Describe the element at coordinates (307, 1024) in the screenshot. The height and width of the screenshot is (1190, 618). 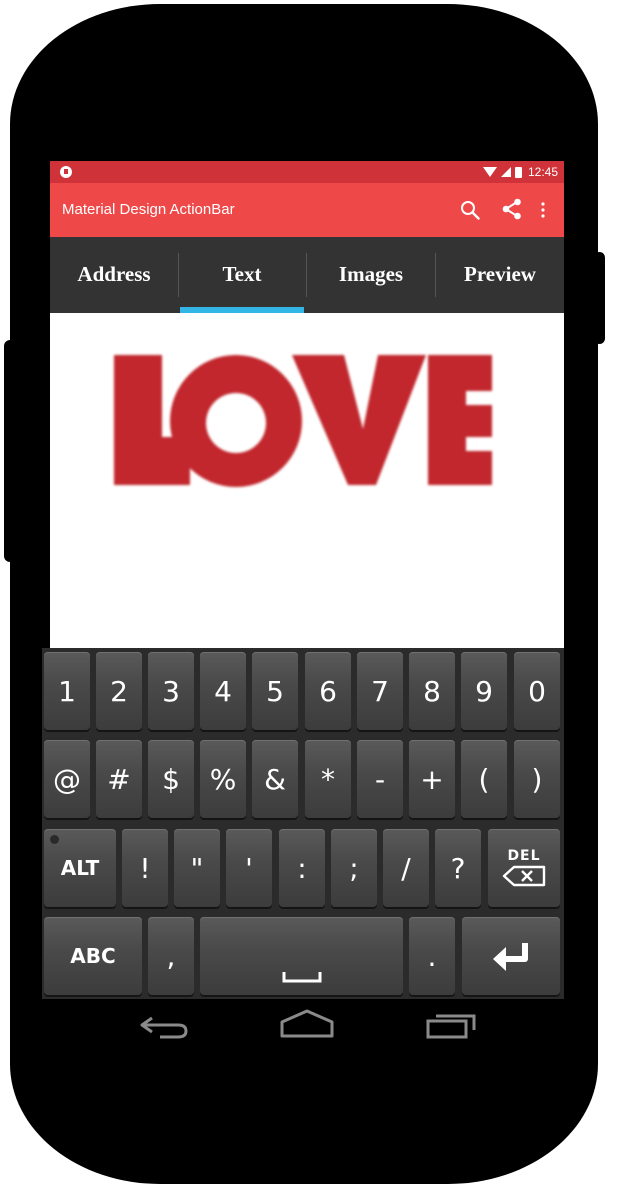
I see `home-icon` at that location.